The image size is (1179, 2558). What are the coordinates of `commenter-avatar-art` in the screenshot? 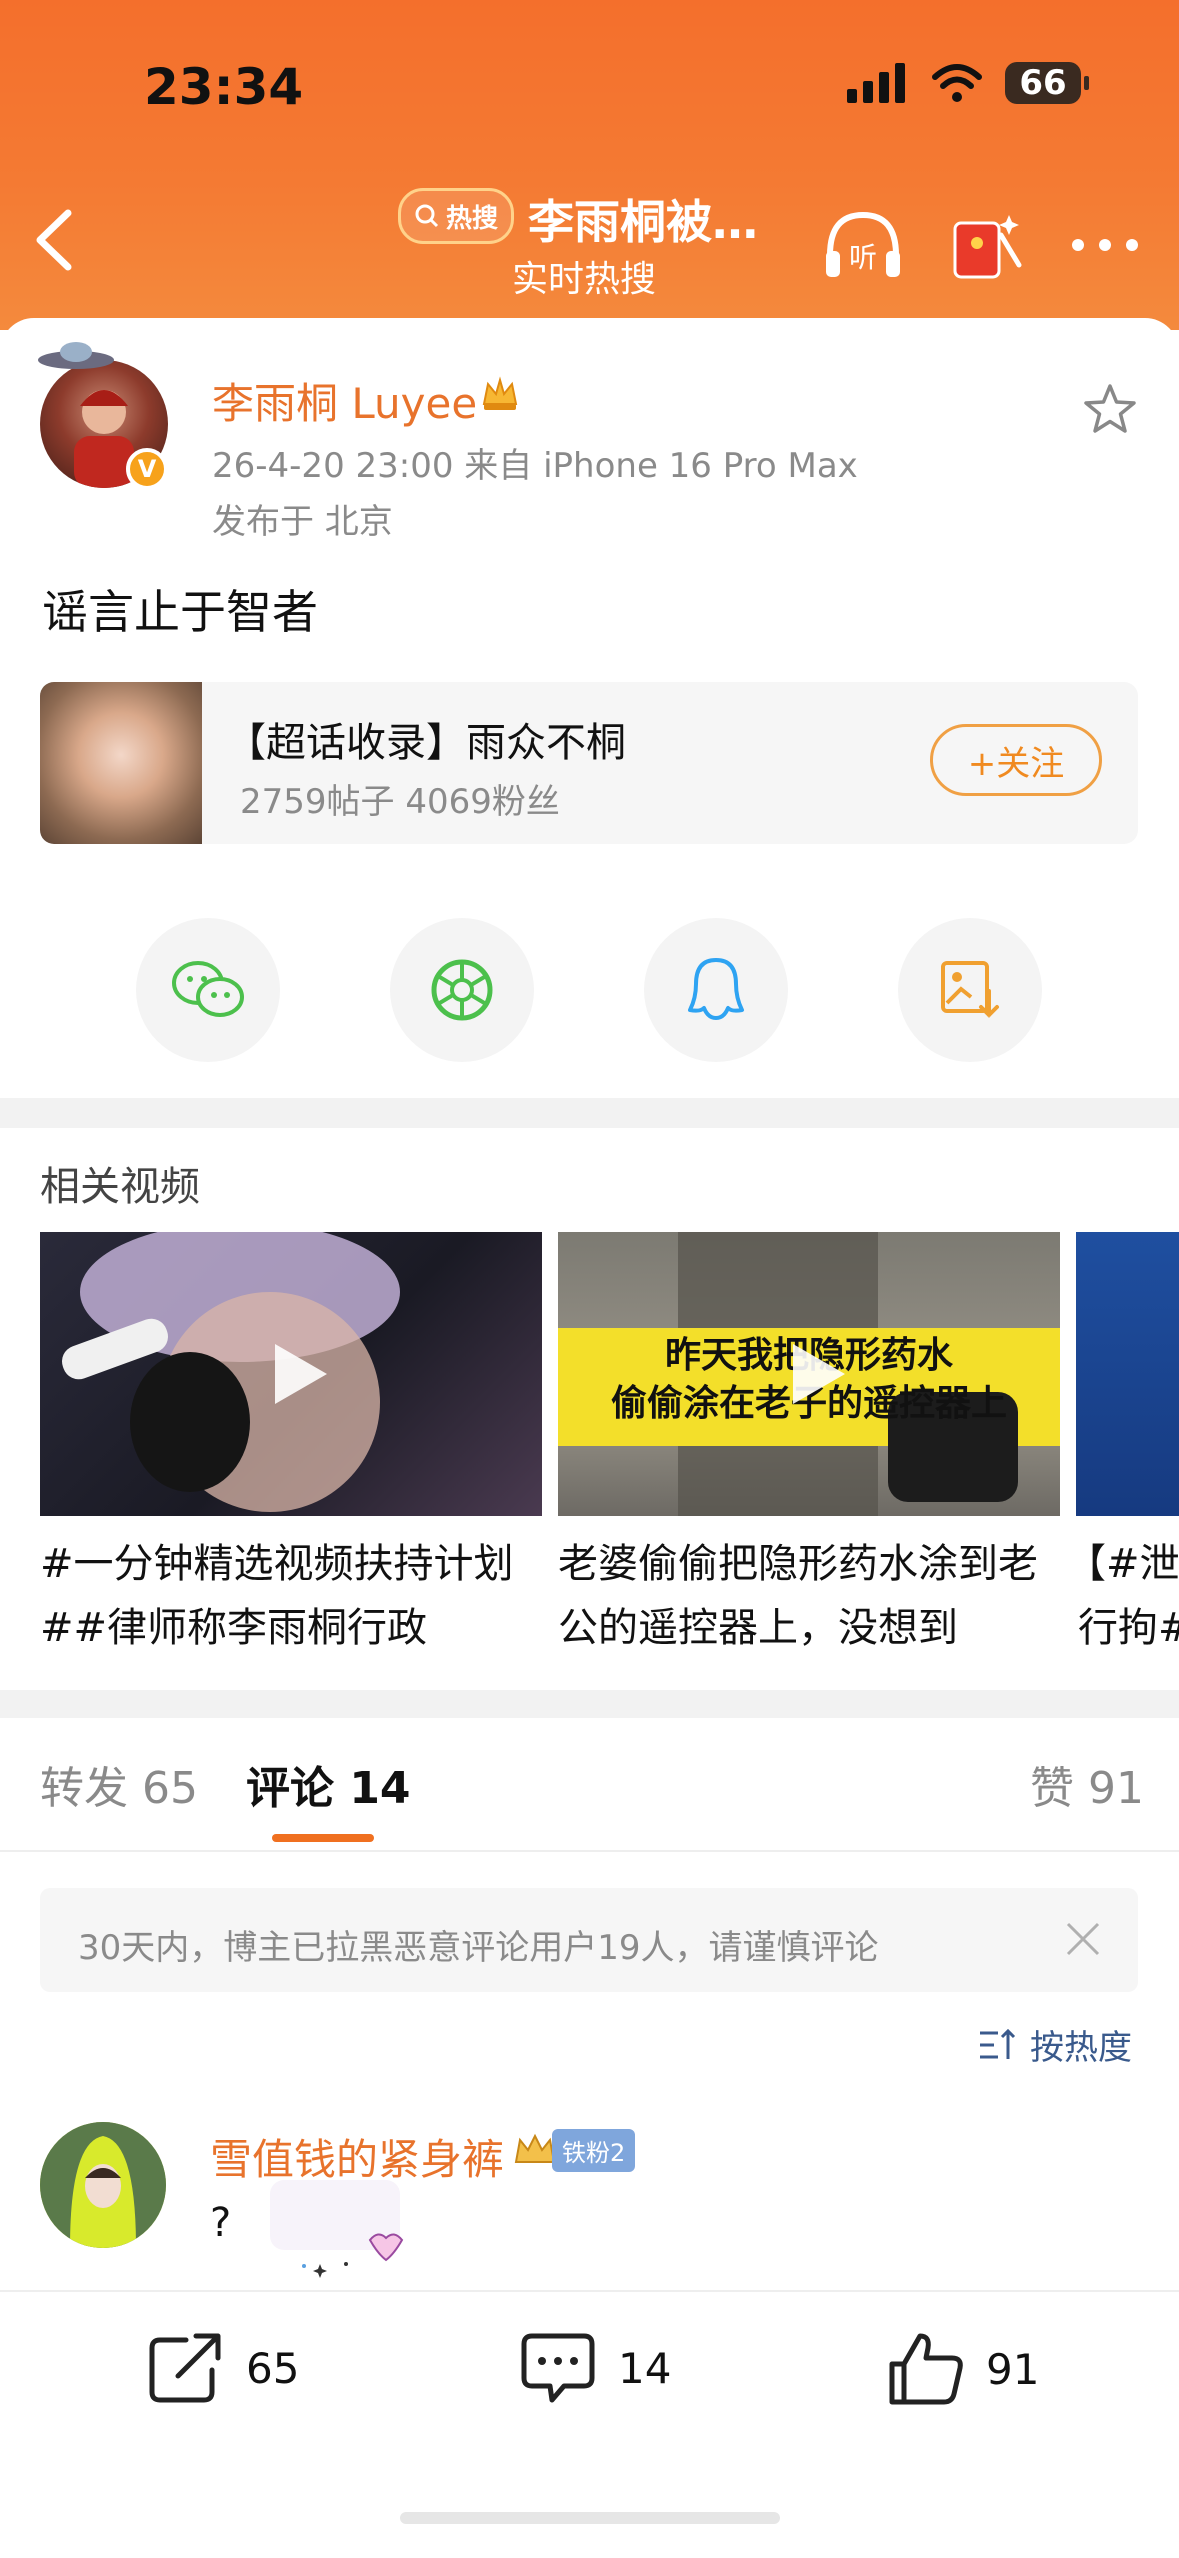 It's located at (103, 2185).